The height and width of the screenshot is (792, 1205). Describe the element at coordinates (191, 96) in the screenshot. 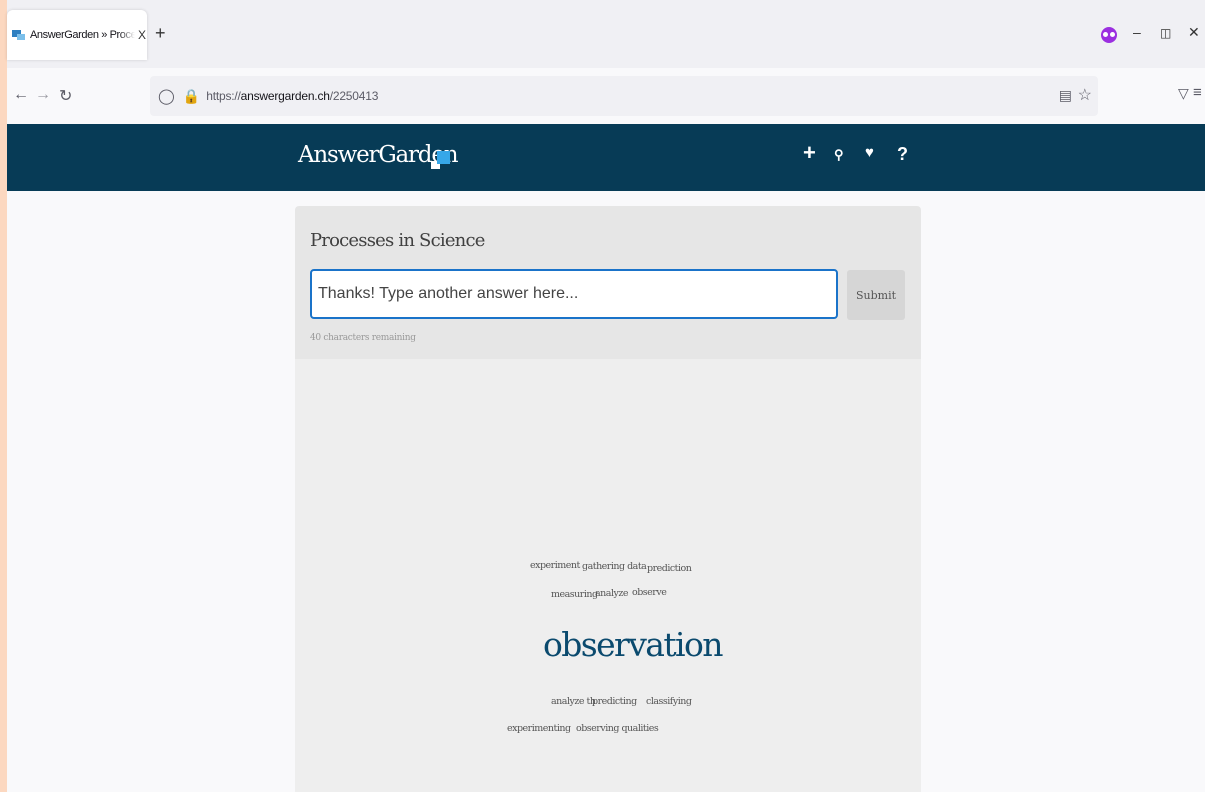

I see `lock-icon: 🔒` at that location.